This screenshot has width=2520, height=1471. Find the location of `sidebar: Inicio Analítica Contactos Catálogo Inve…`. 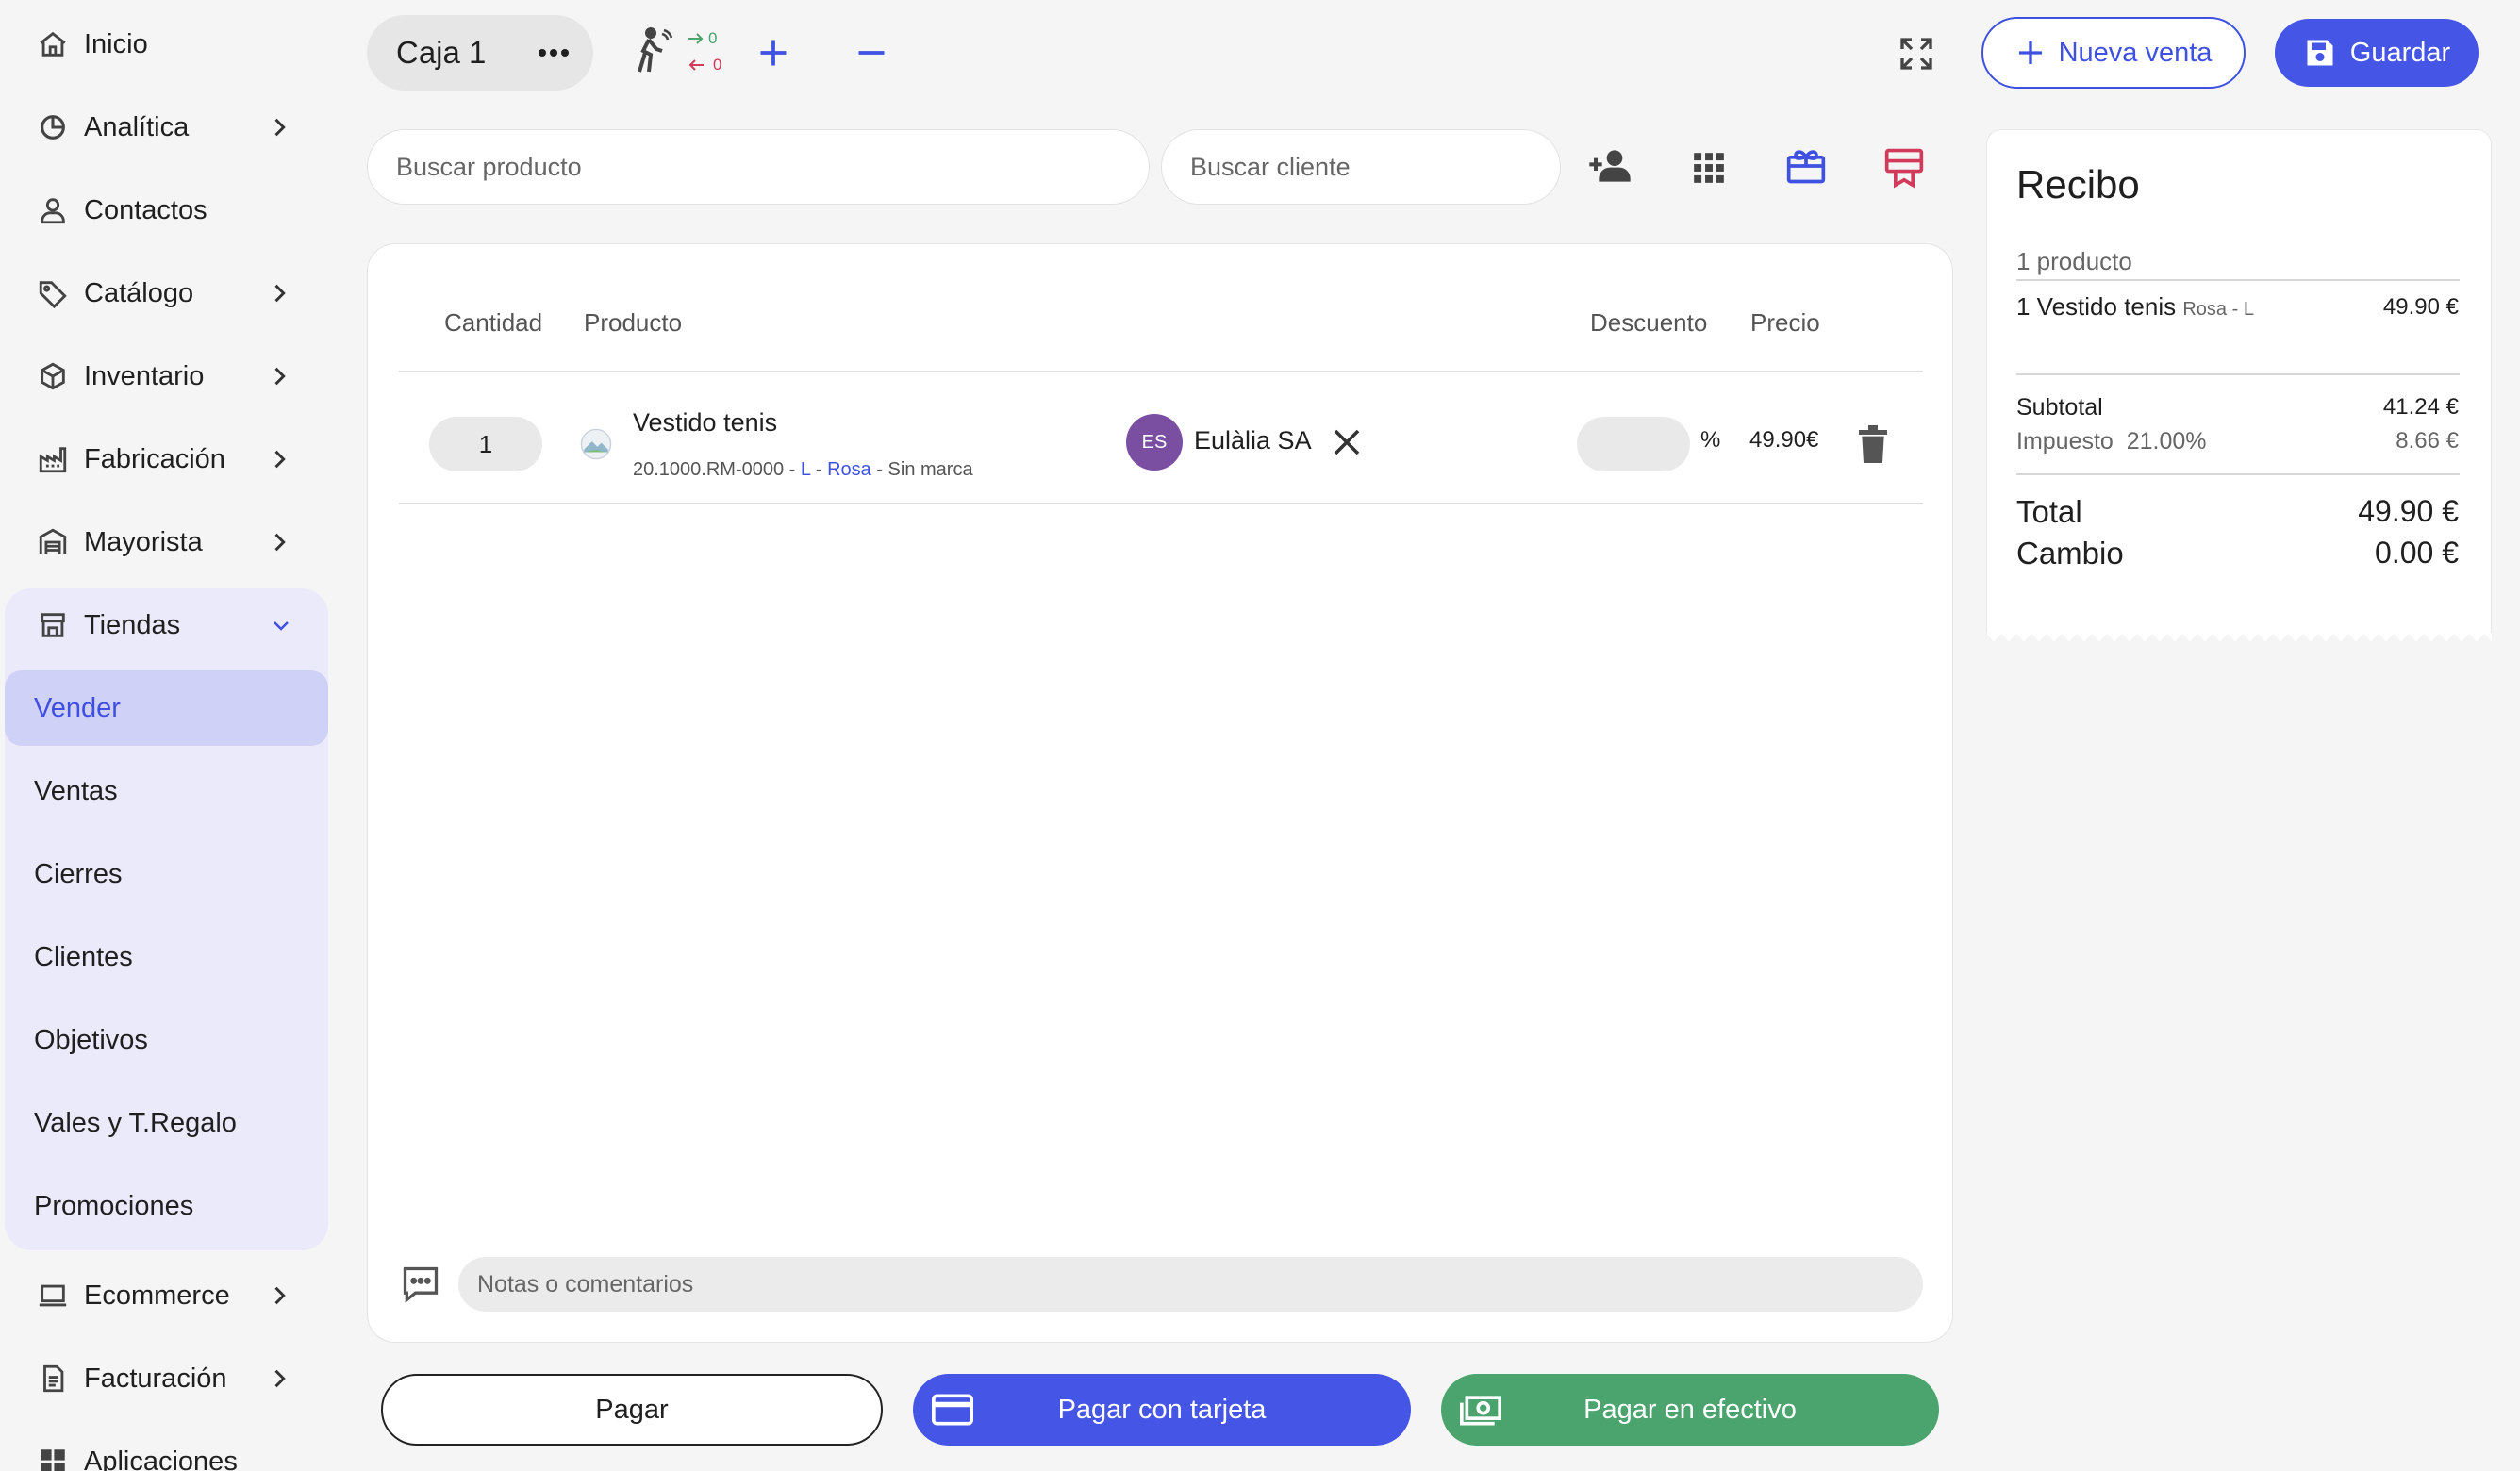

sidebar: Inicio Analítica Contactos Catálogo Inve… is located at coordinates (170, 735).